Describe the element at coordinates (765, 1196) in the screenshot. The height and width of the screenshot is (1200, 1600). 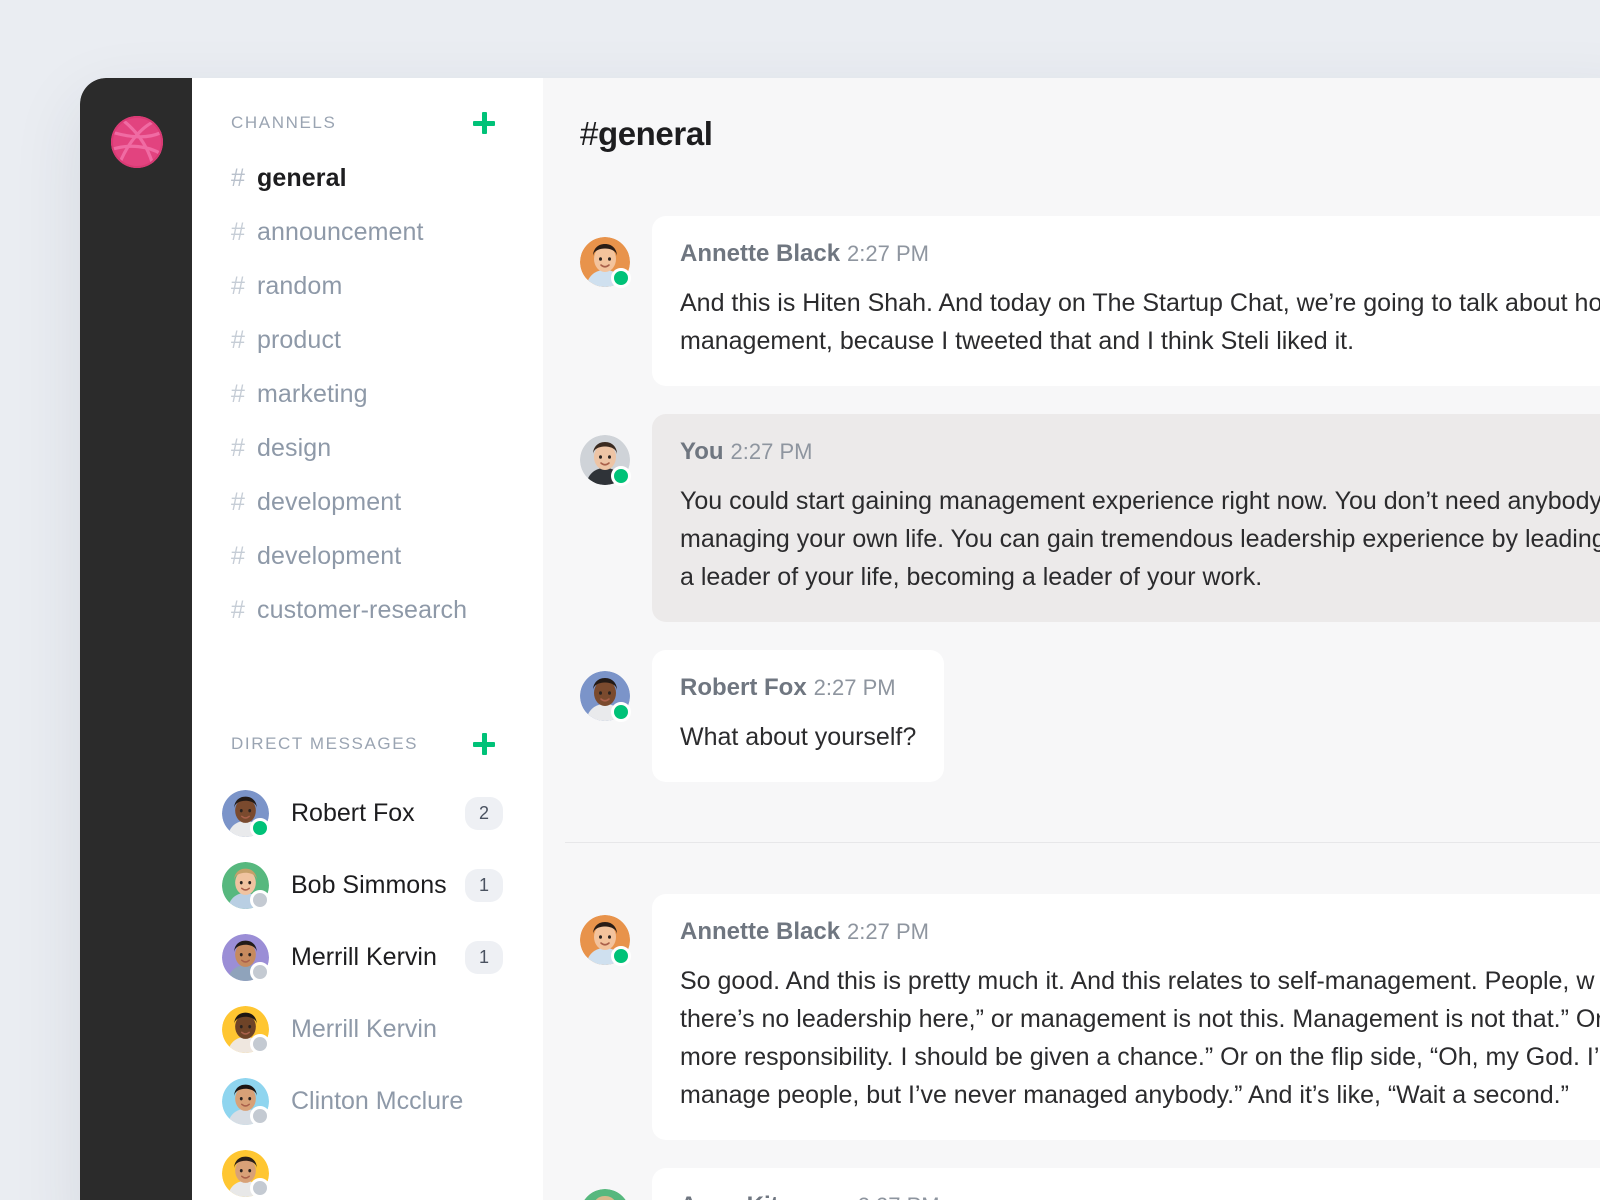
I see `message-author: Anna Kitamura` at that location.